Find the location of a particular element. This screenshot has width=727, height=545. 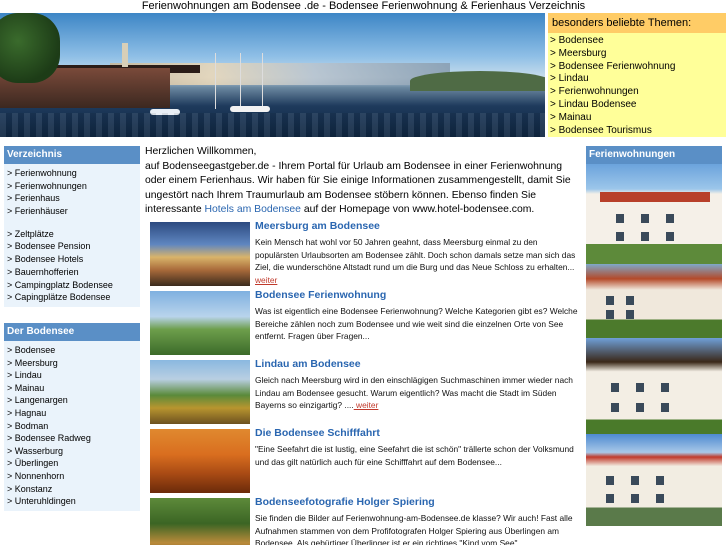

theme-item: > Meersburg is located at coordinates (638, 54).